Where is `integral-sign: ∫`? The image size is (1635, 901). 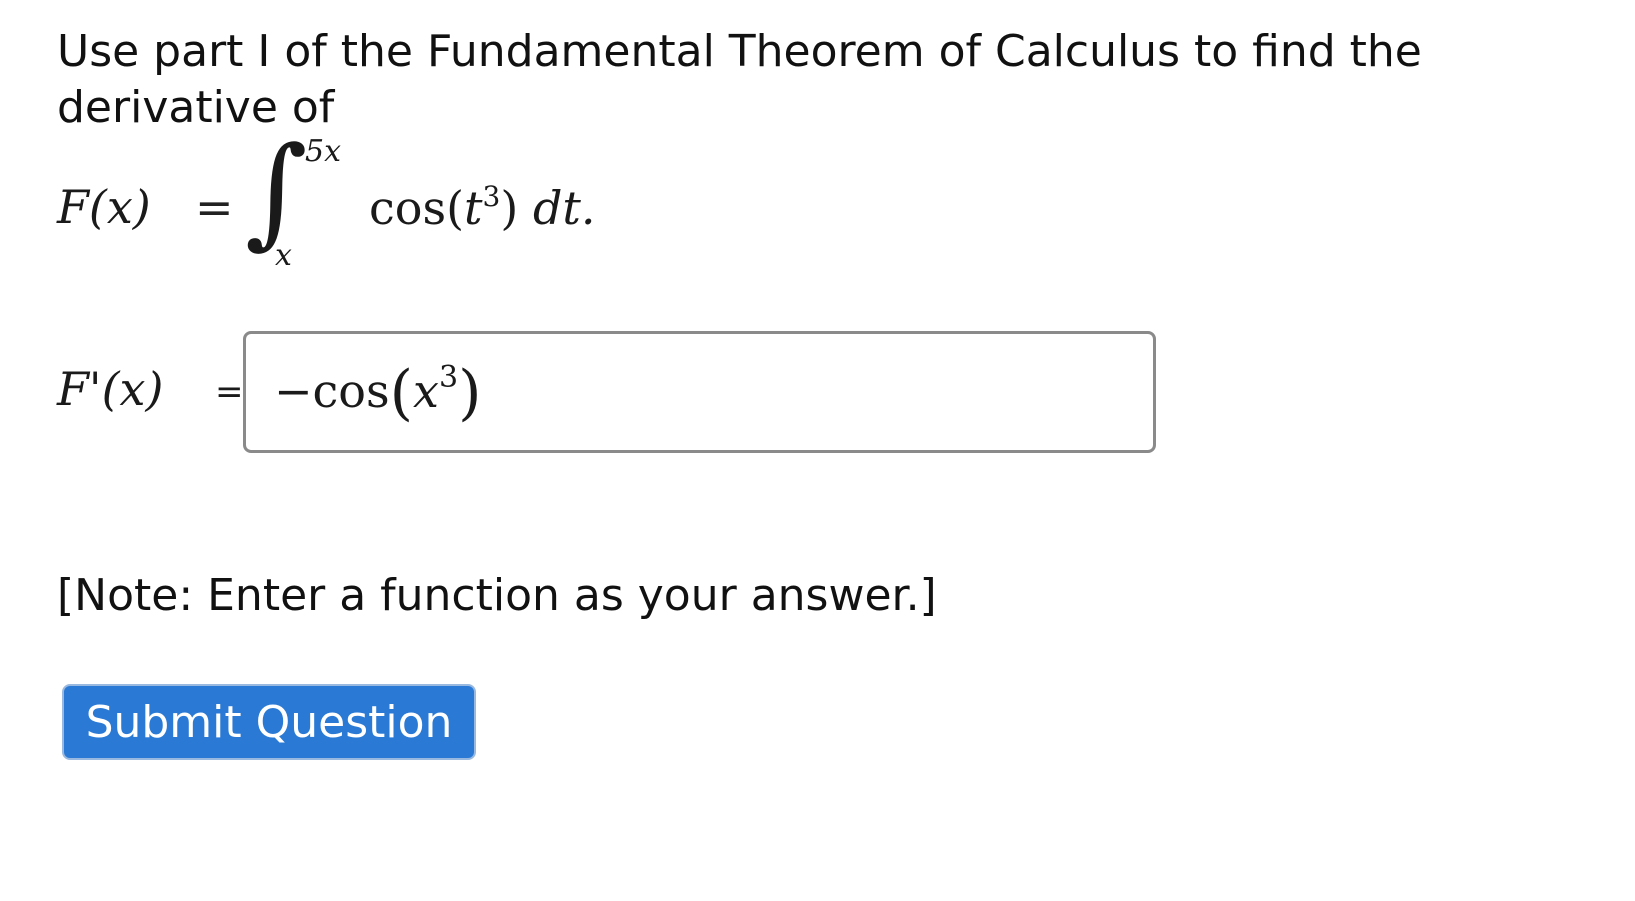
integral-sign: ∫ is located at coordinates (276, 191).